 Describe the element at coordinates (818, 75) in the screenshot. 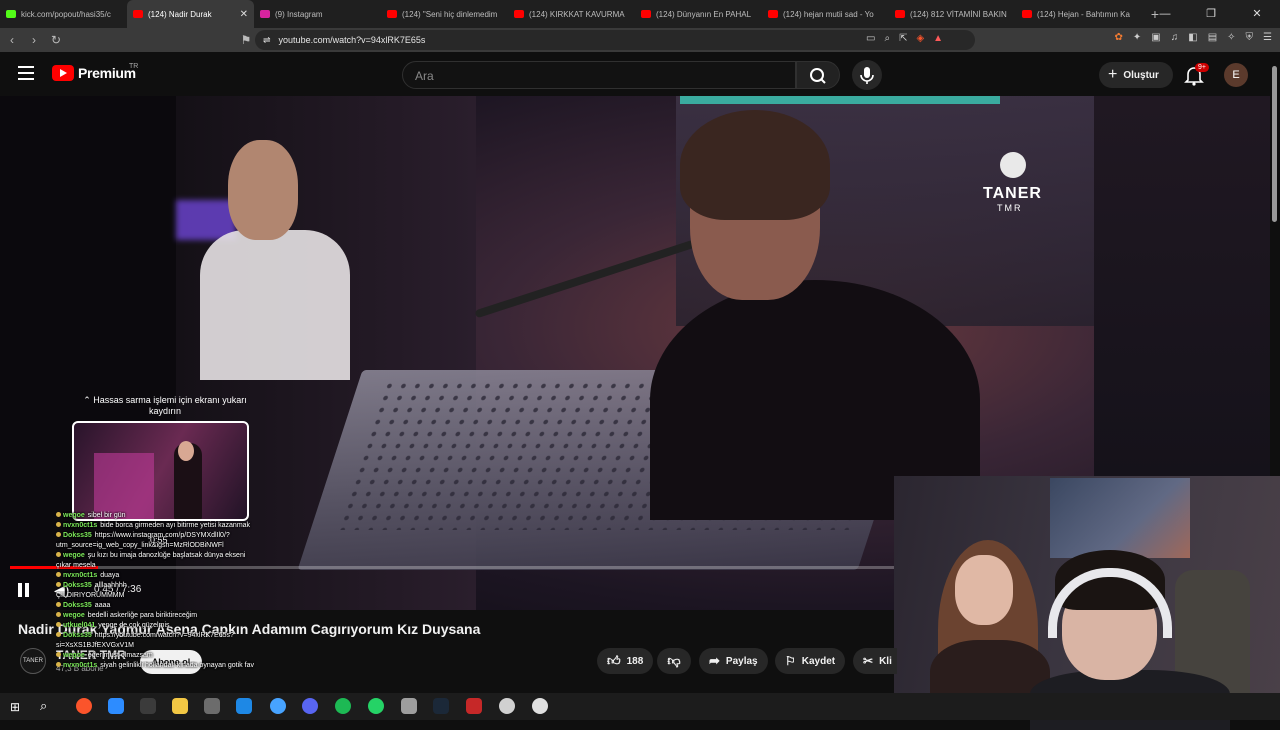

I see `search-button` at that location.